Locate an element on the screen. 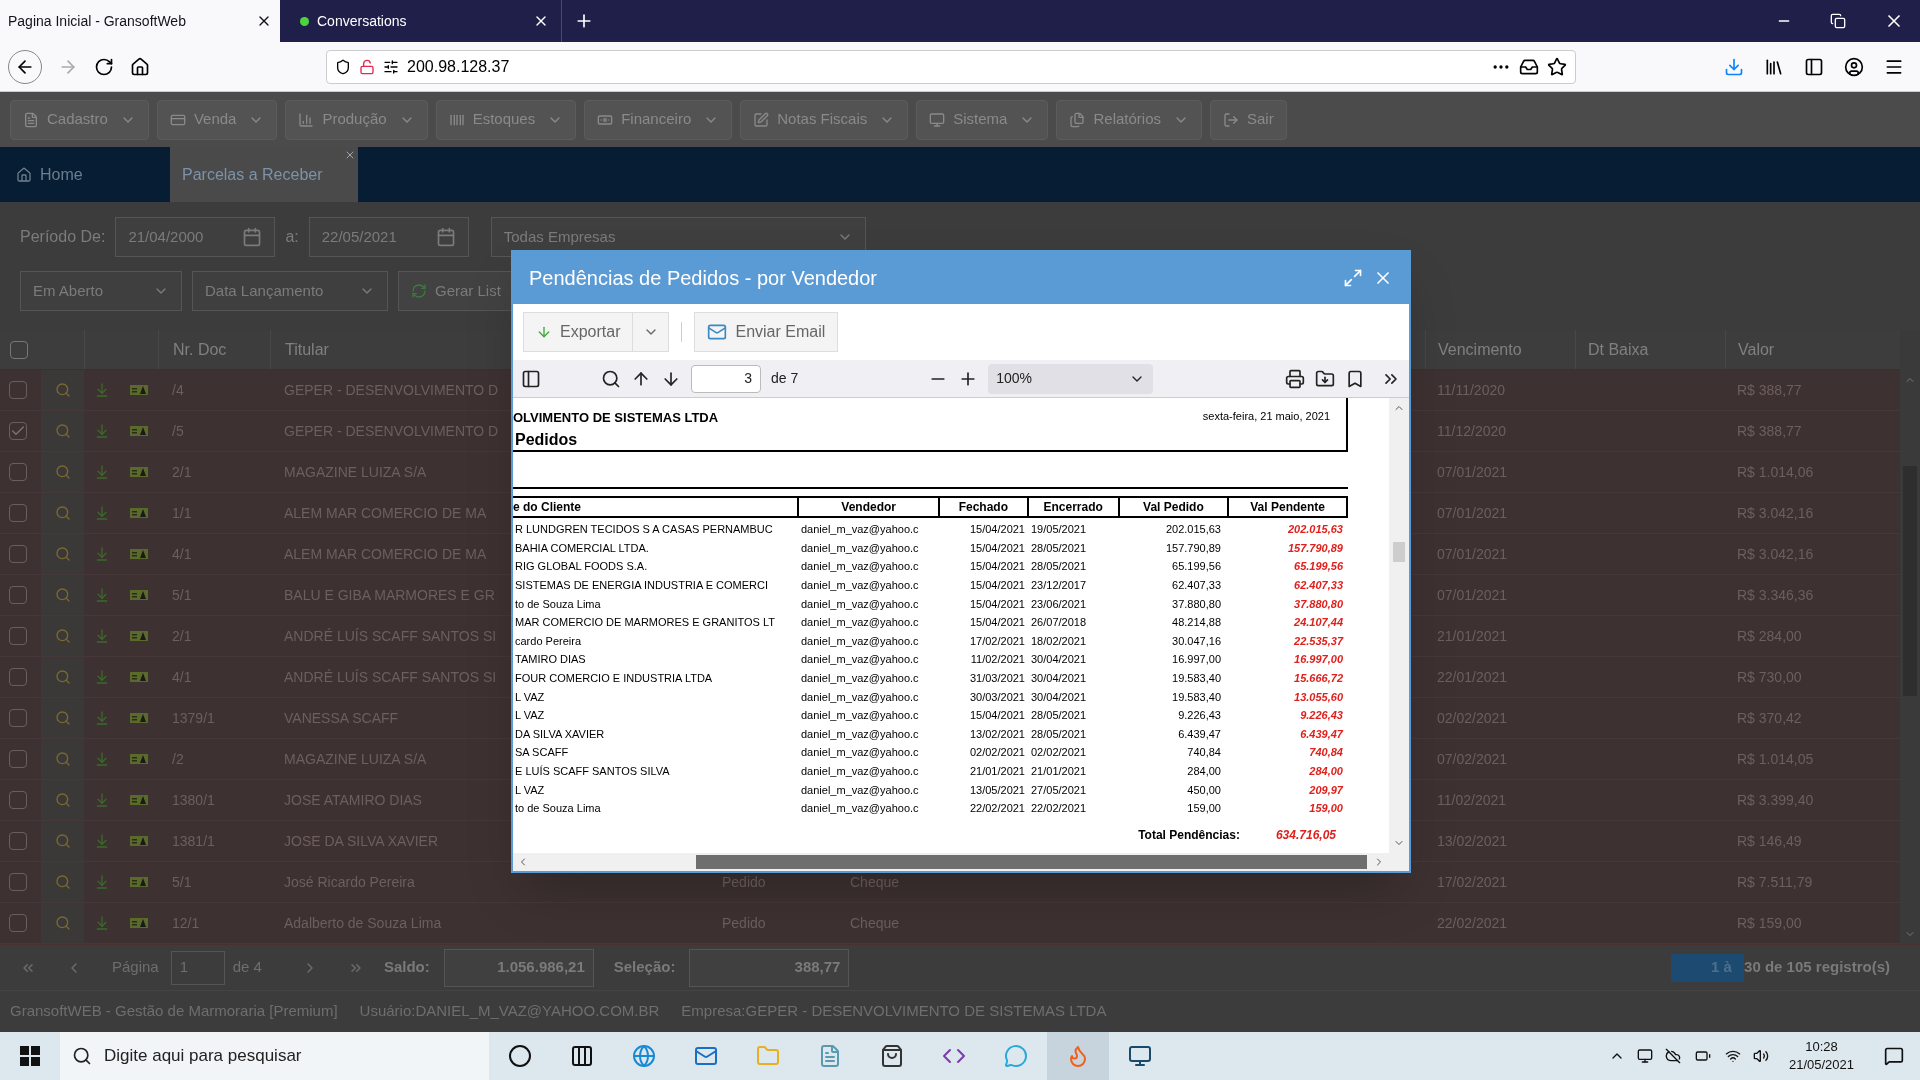 This screenshot has height=1080, width=1920. table-cell: 19/05/2021 is located at coordinates (1059, 529).